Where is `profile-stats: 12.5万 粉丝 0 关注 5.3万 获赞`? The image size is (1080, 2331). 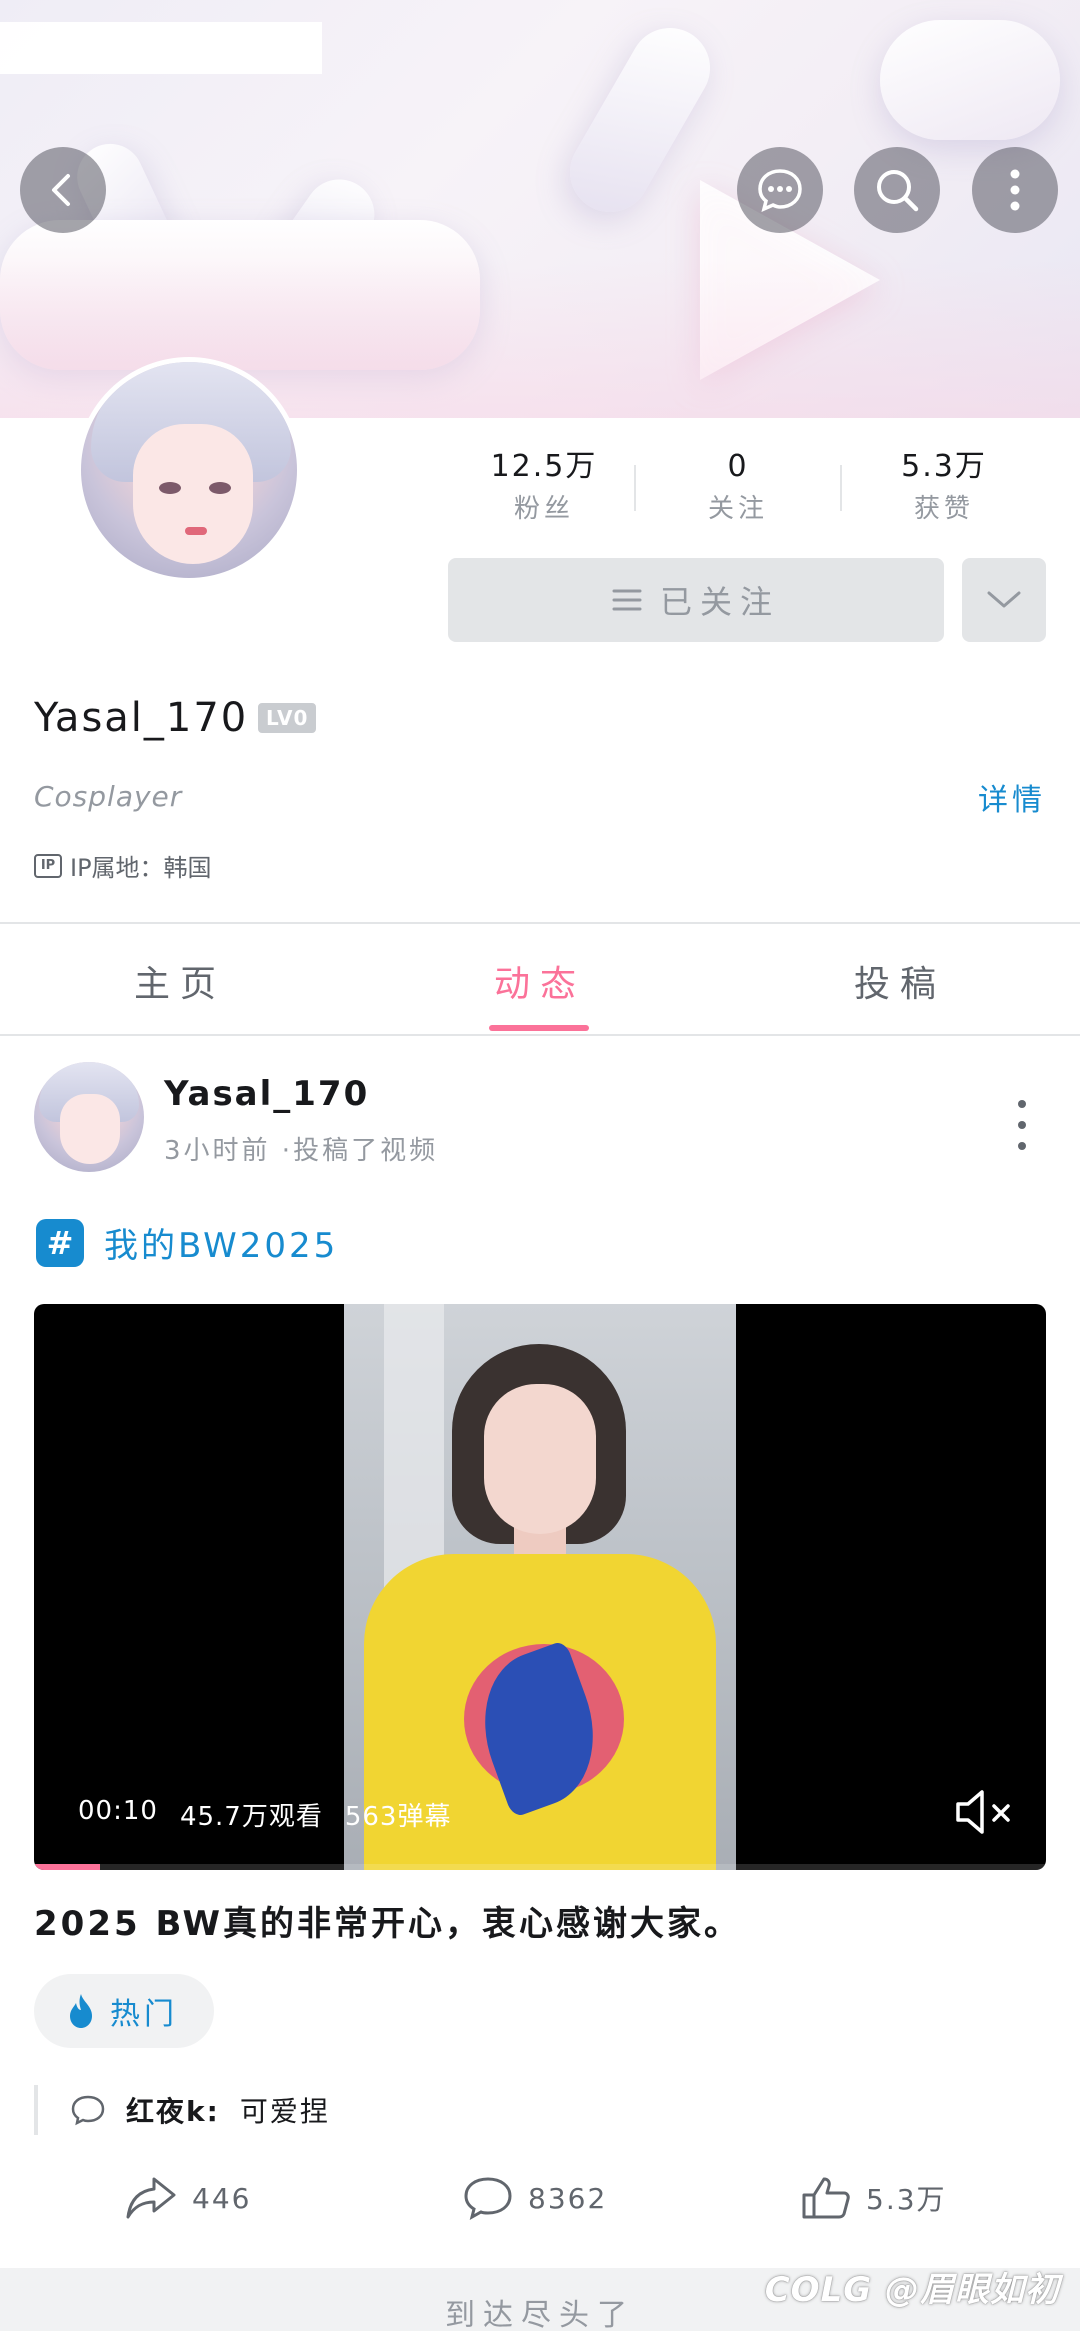 profile-stats: 12.5万 粉丝 0 关注 5.3万 获赞 is located at coordinates (744, 490).